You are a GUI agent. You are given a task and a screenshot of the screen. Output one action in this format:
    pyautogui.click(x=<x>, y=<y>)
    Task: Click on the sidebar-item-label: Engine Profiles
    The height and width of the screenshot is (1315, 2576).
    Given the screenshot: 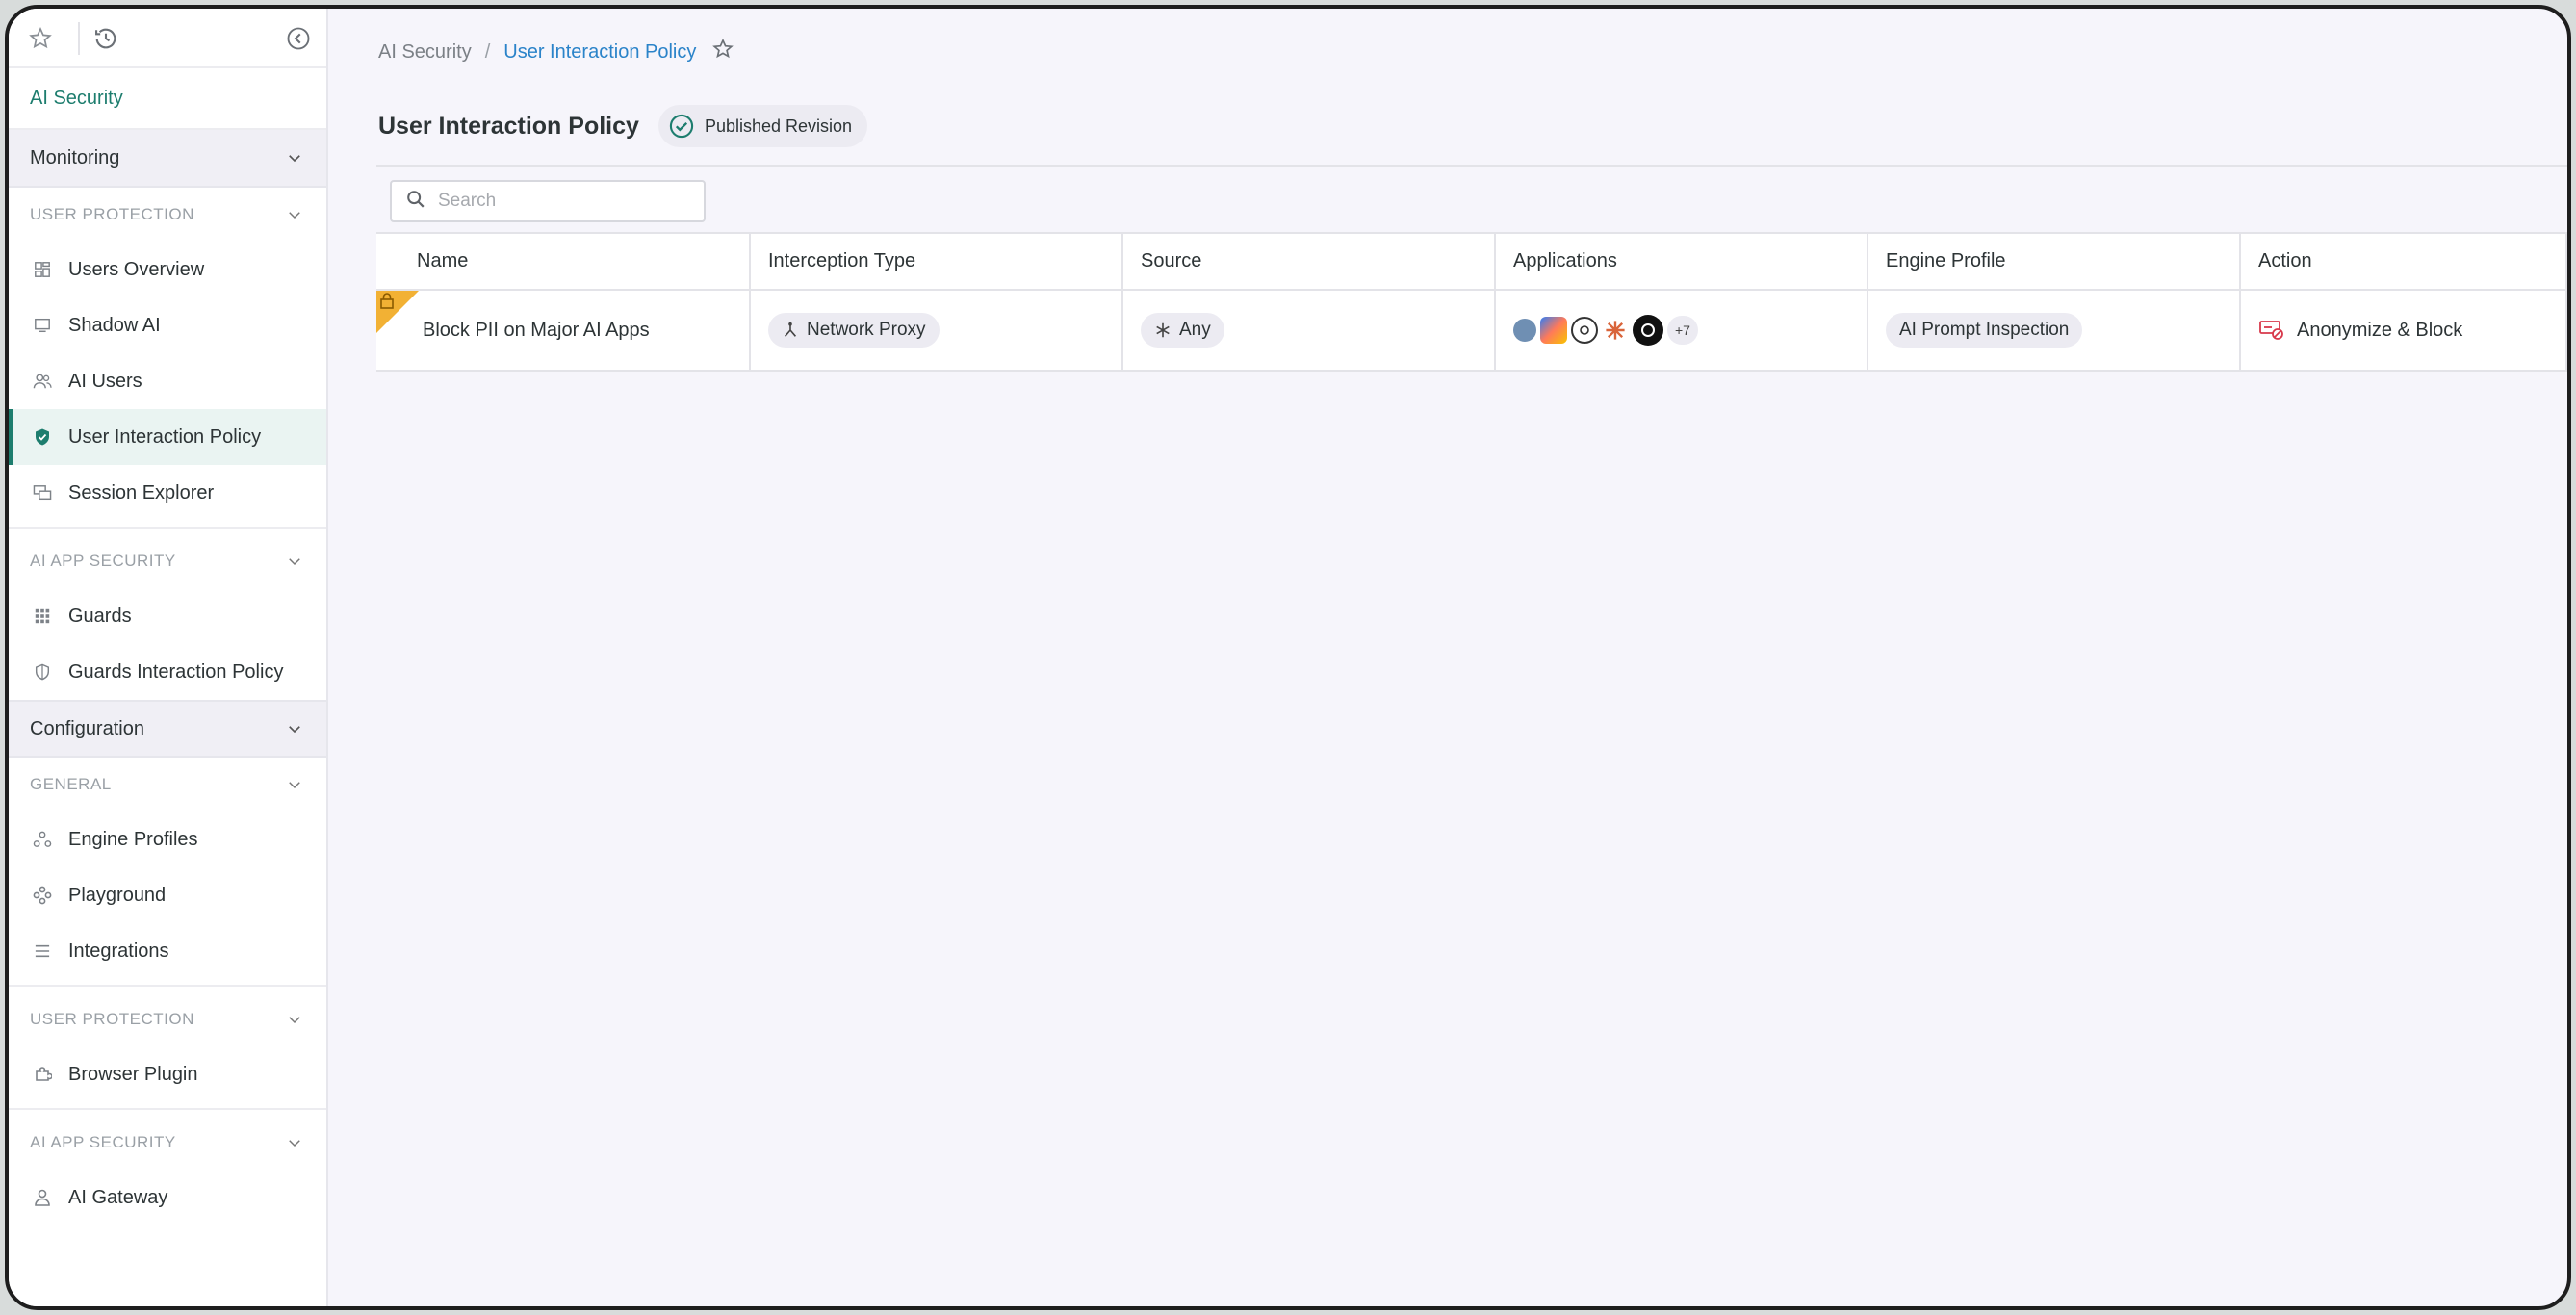 What is the action you would take?
    pyautogui.click(x=133, y=839)
    